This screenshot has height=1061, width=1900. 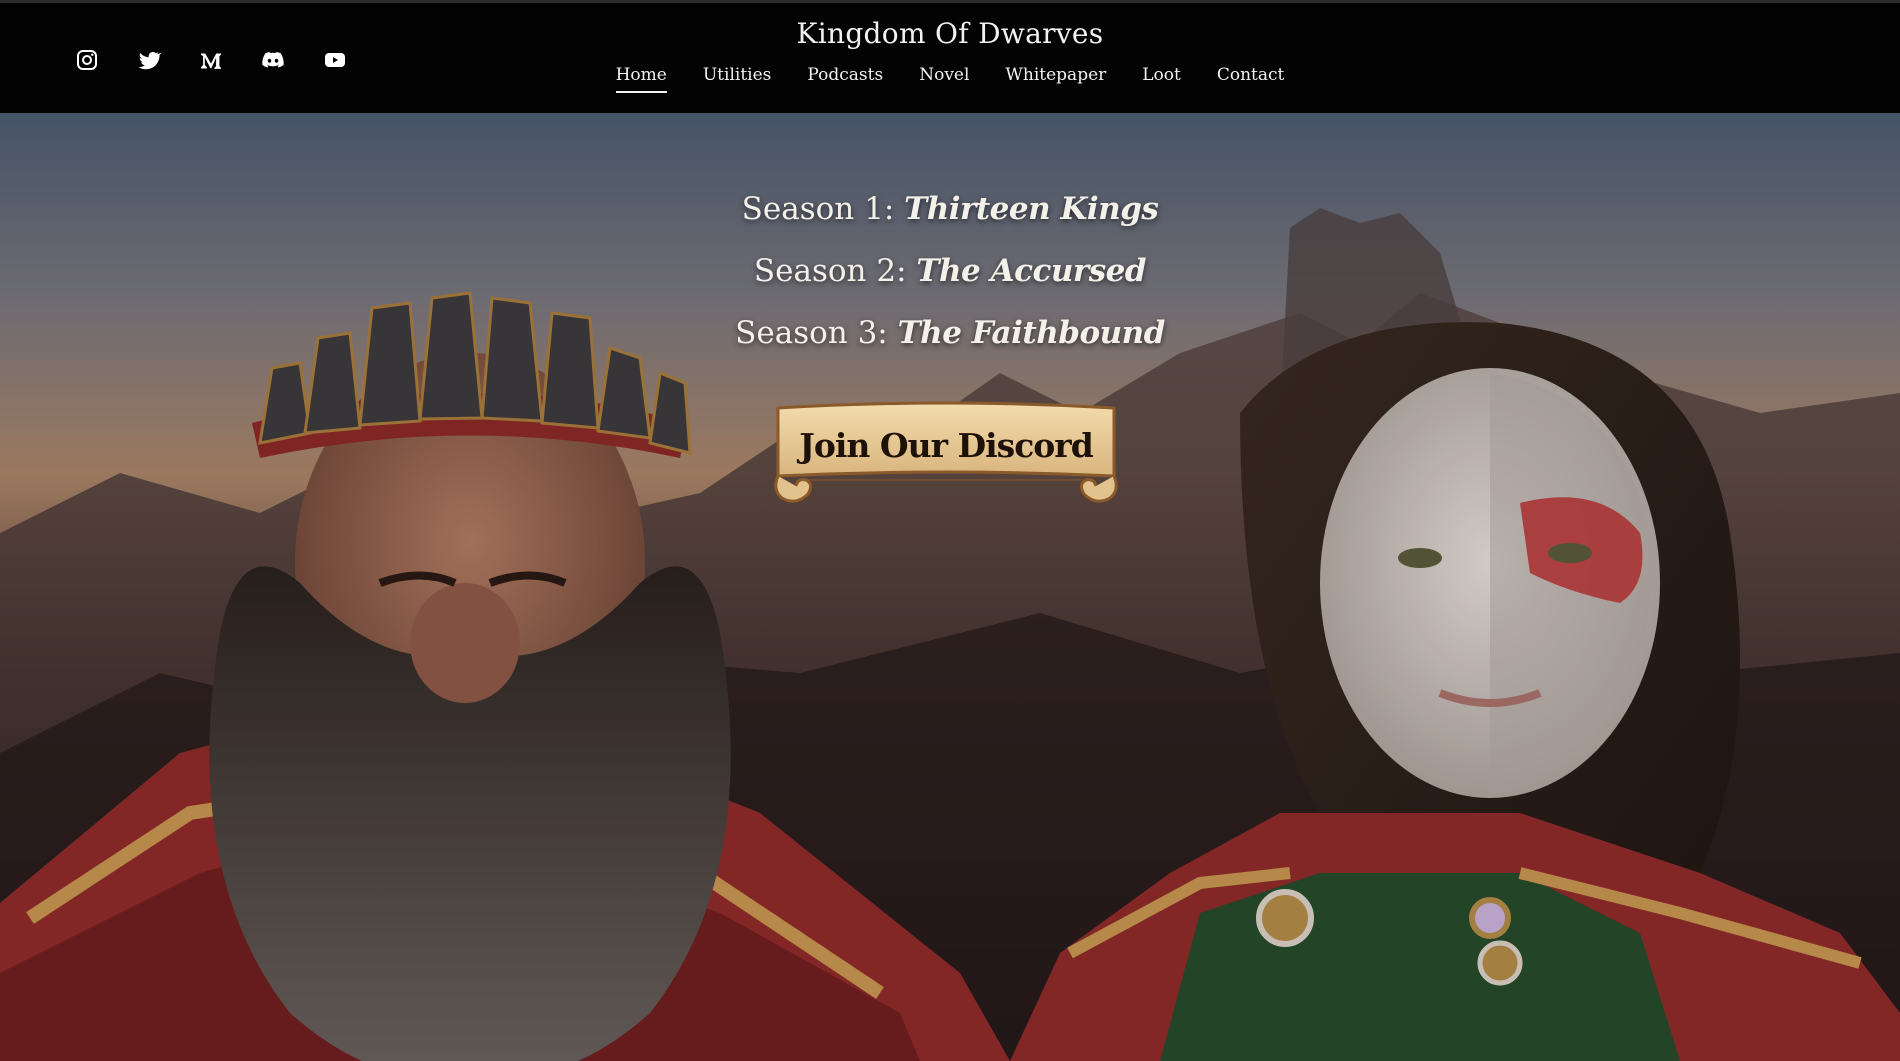 What do you see at coordinates (811, 333) in the screenshot?
I see `season-3-prefix: Season 3:` at bounding box center [811, 333].